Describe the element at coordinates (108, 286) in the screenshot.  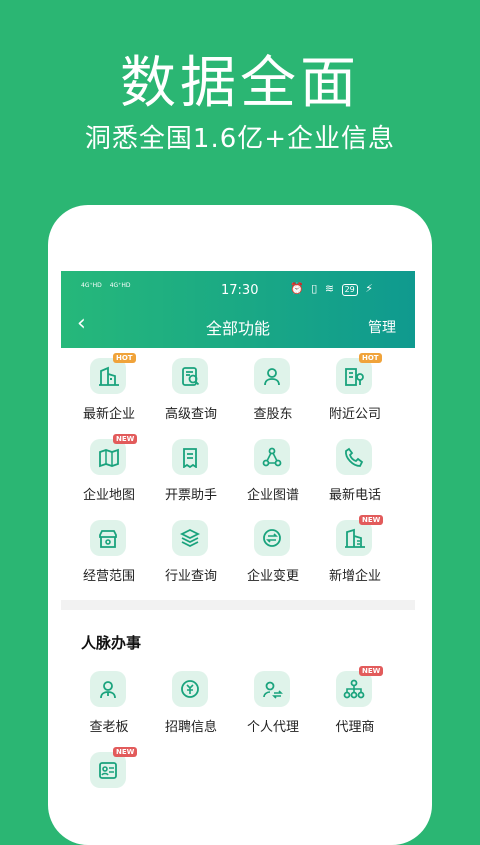
I see `signal-indicators: 4G⁺HD 4G⁺HD` at that location.